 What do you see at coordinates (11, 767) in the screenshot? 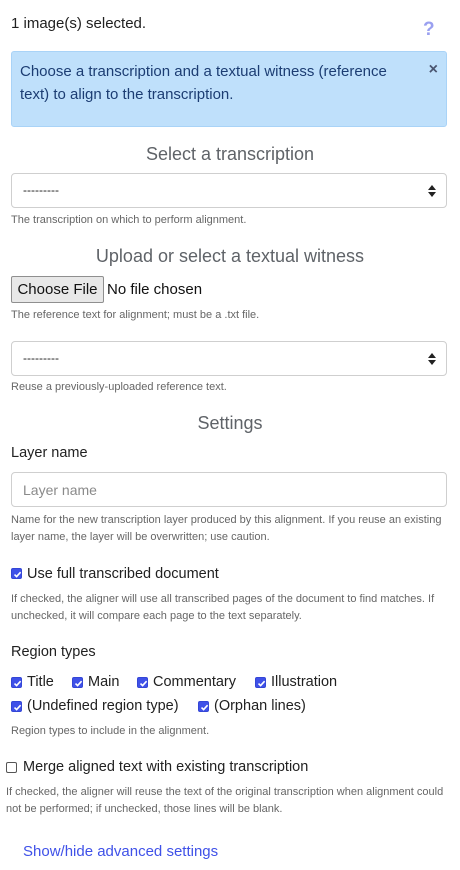
I see `merge-checkbox` at bounding box center [11, 767].